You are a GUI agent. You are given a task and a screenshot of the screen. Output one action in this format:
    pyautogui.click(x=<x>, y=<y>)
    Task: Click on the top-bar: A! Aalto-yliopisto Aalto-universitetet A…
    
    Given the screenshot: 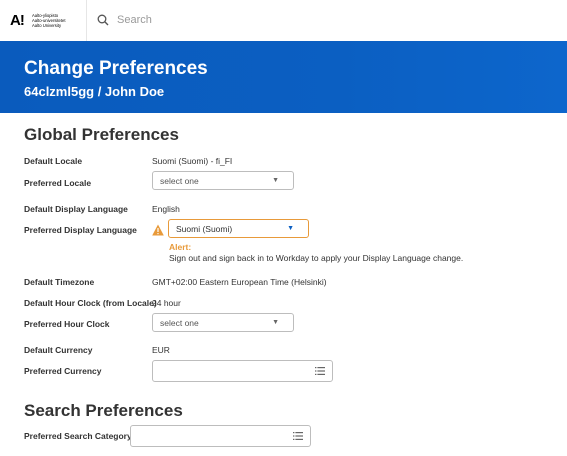 What is the action you would take?
    pyautogui.click(x=283, y=21)
    